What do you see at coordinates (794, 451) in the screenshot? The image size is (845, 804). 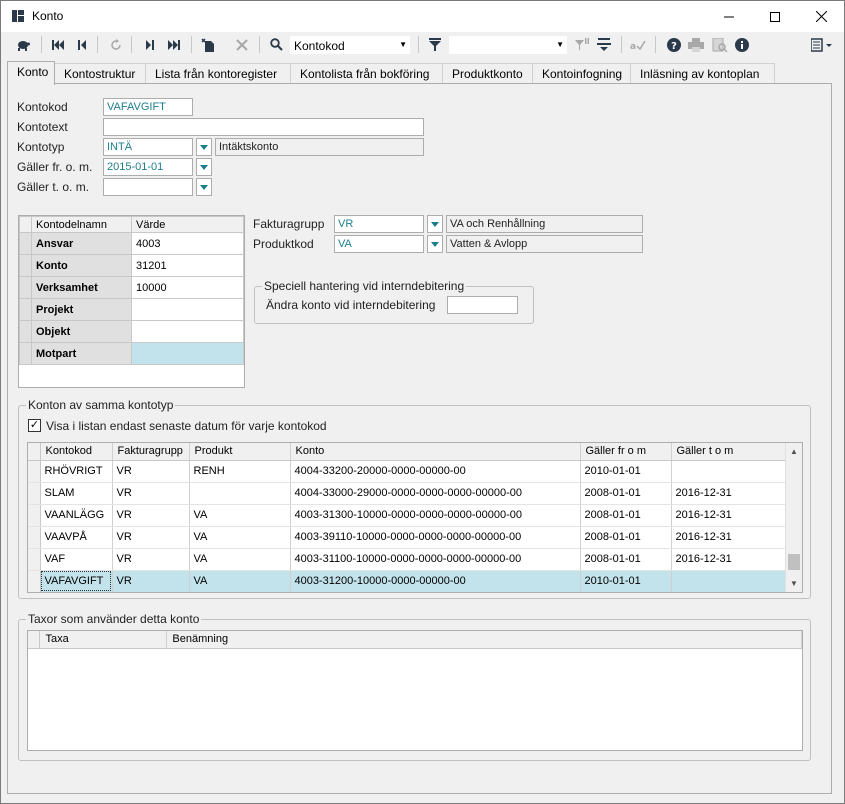 I see `scroll-up-icon: ▲` at bounding box center [794, 451].